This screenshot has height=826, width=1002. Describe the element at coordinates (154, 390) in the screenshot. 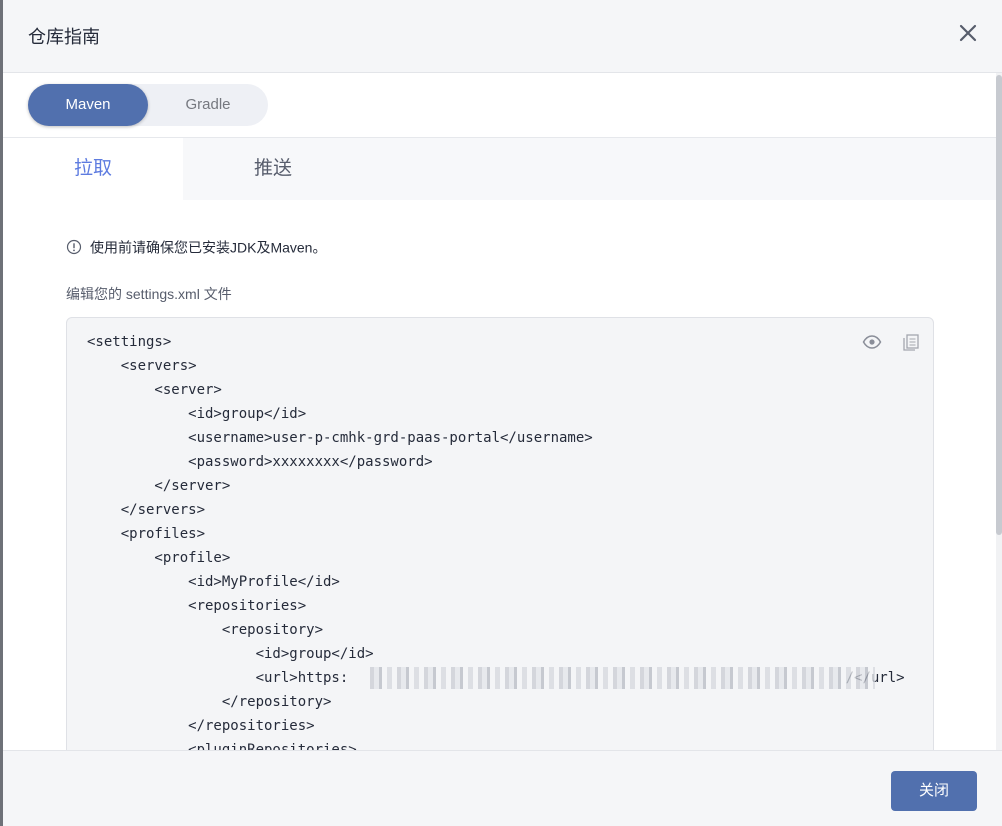

I see `code-line: <server>` at that location.